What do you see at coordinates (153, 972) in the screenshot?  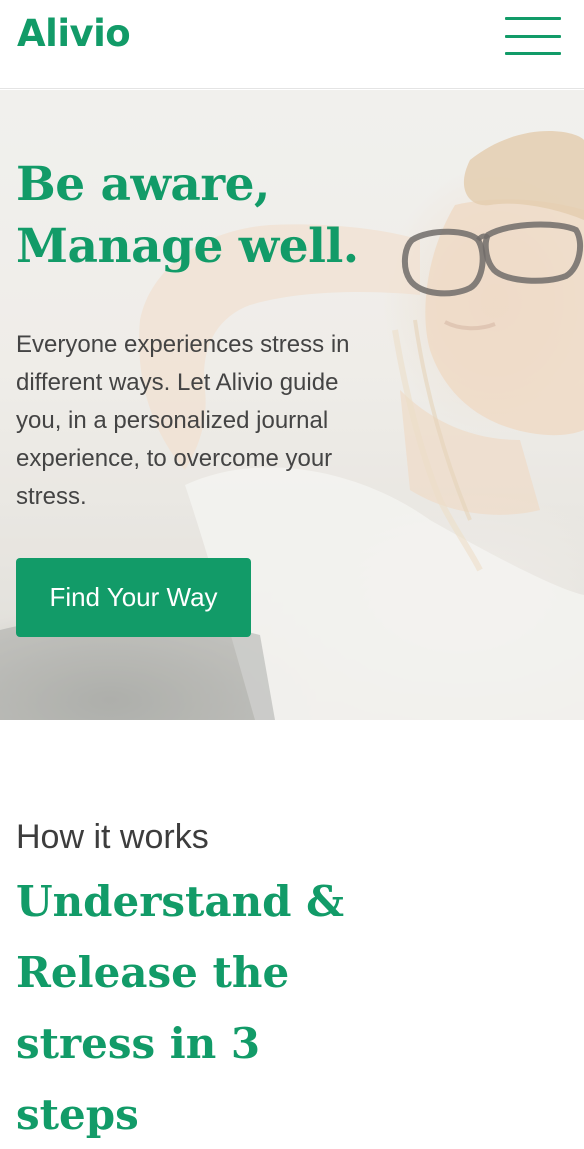 I see `section-title-line: Release the` at bounding box center [153, 972].